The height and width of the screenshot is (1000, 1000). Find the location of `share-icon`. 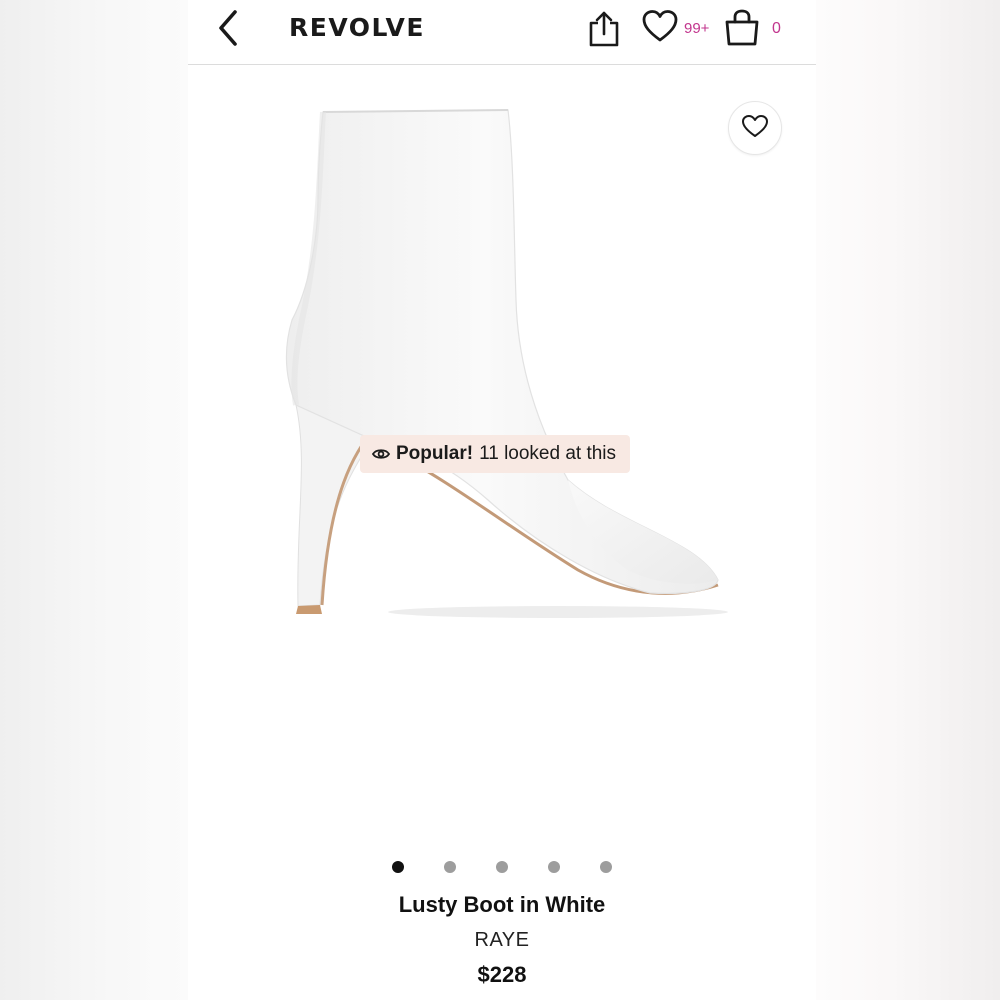

share-icon is located at coordinates (604, 30).